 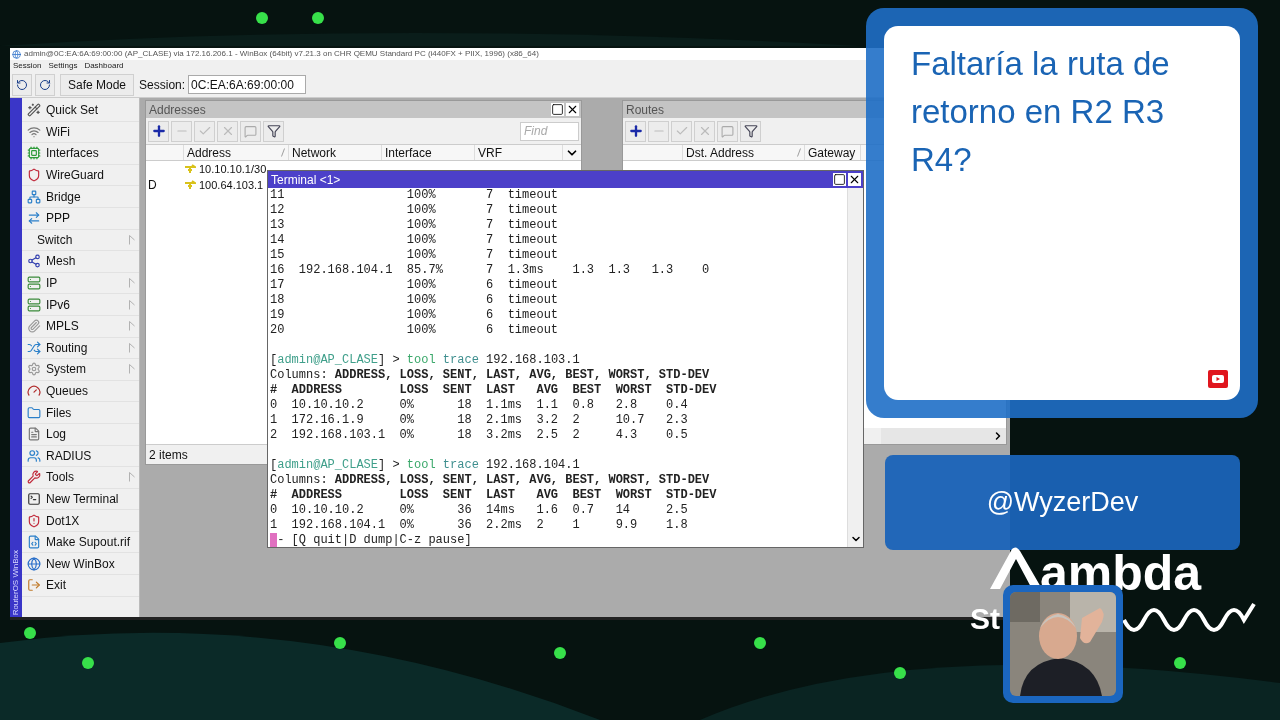 I want to click on wifi-icon, so click(x=34, y=131).